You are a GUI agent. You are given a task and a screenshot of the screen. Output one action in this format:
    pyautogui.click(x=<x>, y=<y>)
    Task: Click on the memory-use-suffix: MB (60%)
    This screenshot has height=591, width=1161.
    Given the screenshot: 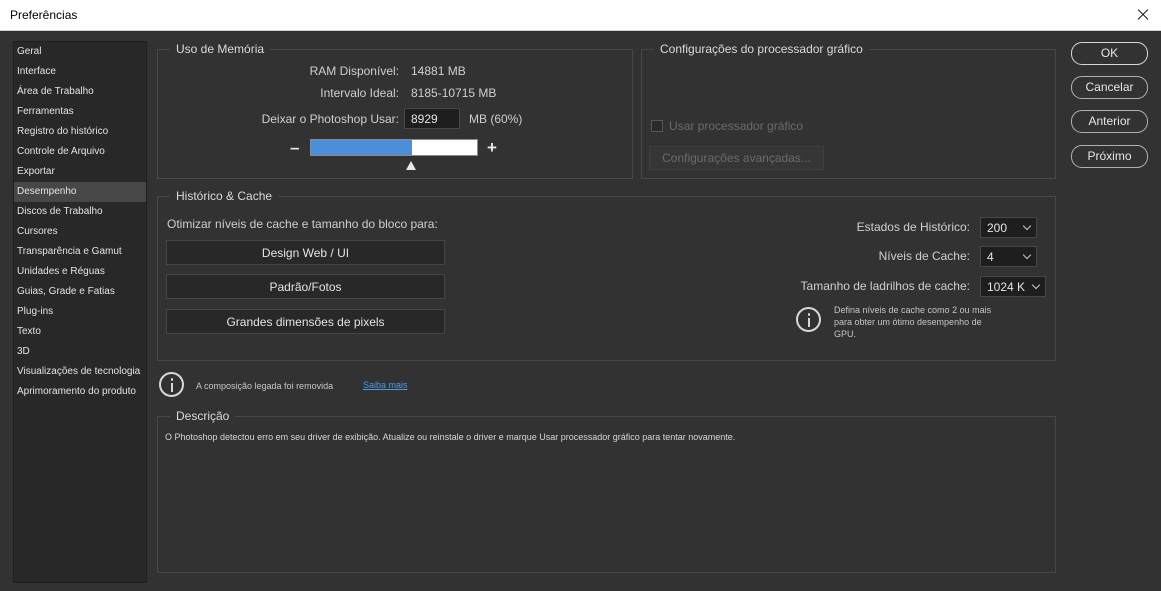 What is the action you would take?
    pyautogui.click(x=496, y=119)
    